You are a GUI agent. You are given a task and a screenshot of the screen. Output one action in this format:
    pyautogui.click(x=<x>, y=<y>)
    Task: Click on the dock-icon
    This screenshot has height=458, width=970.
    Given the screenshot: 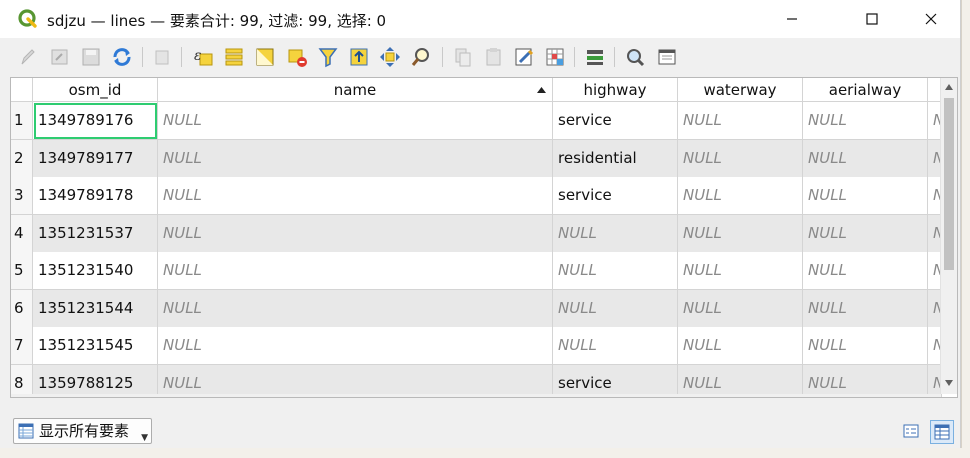 What is the action you would take?
    pyautogui.click(x=667, y=57)
    